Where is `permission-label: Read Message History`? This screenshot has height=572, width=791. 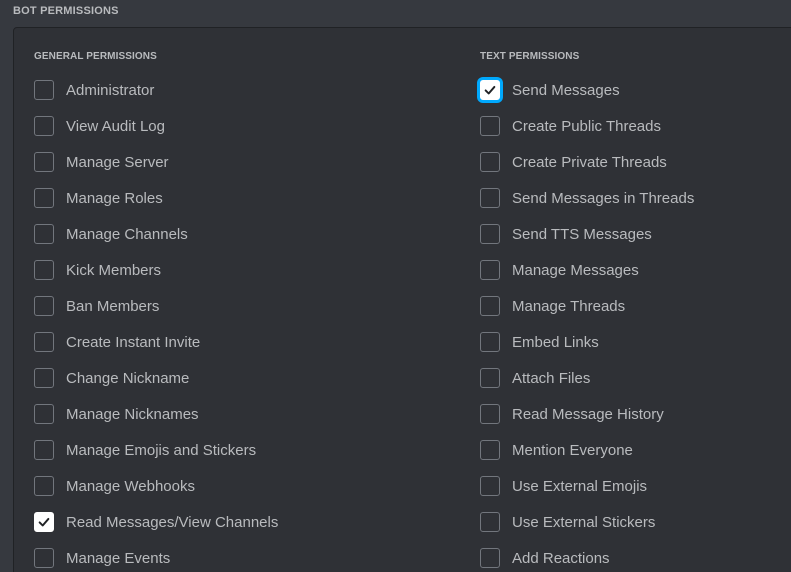 permission-label: Read Message History is located at coordinates (588, 414).